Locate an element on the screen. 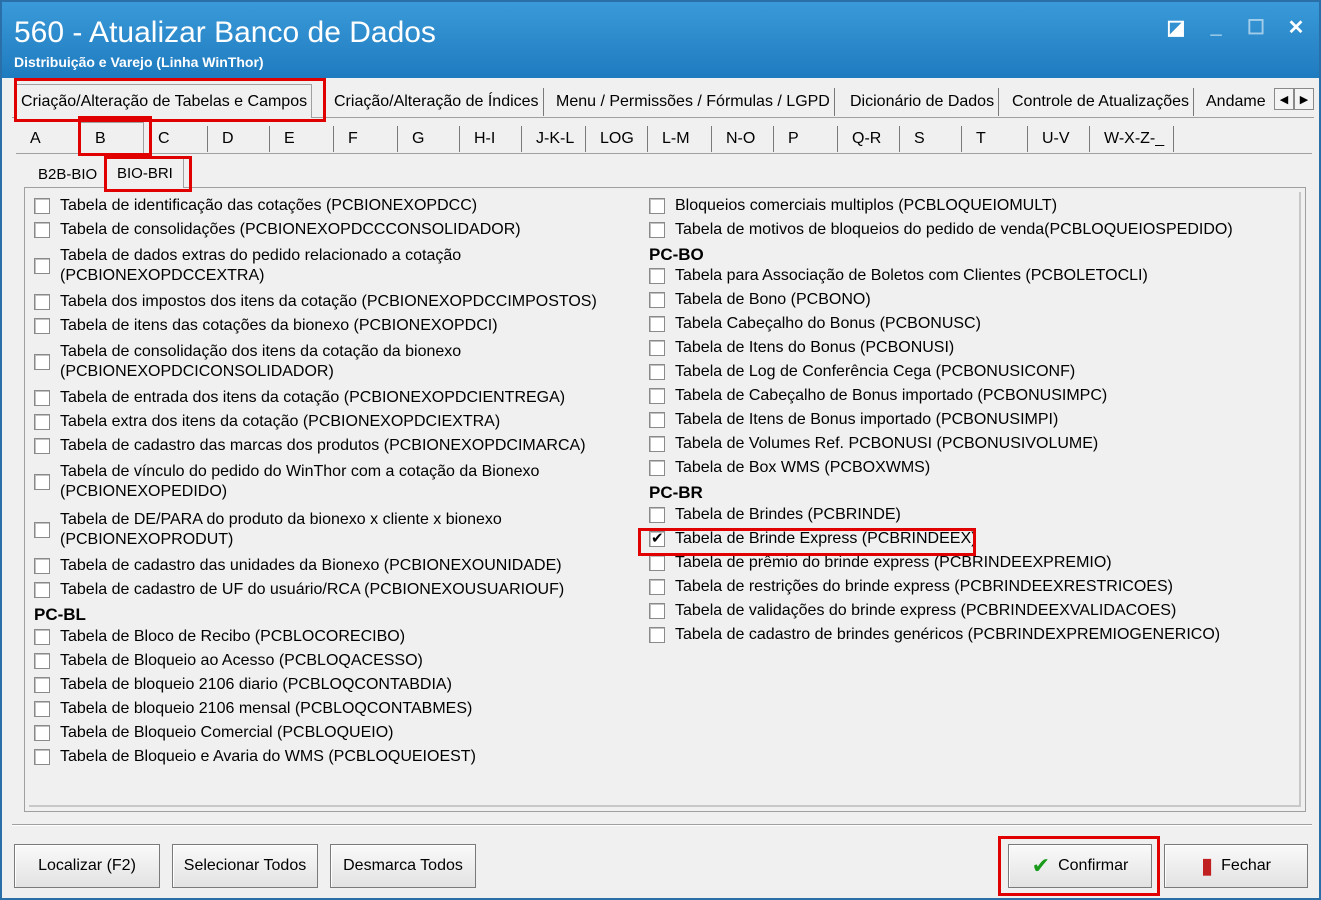 This screenshot has height=900, width=1321. scroll-left-icon: ◀ is located at coordinates (1284, 99).